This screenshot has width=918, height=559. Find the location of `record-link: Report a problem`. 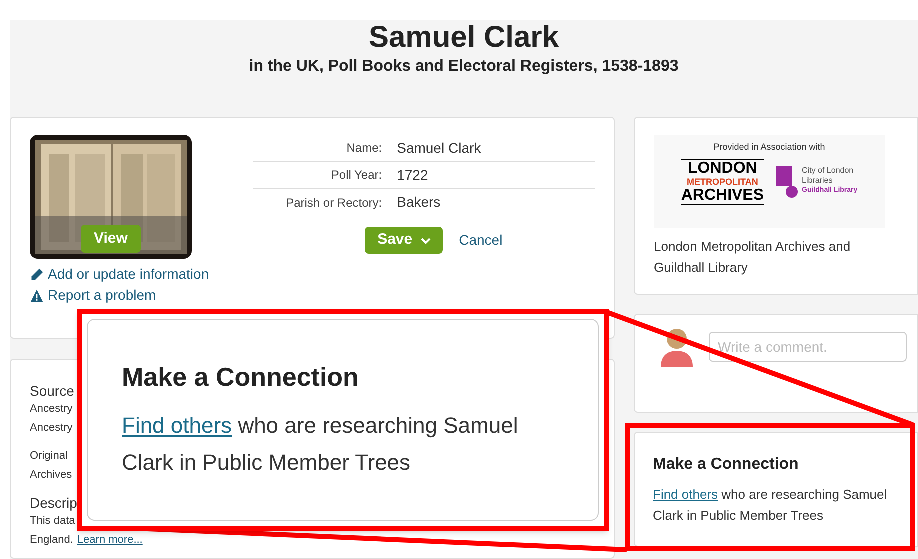

record-link: Report a problem is located at coordinates (102, 295).